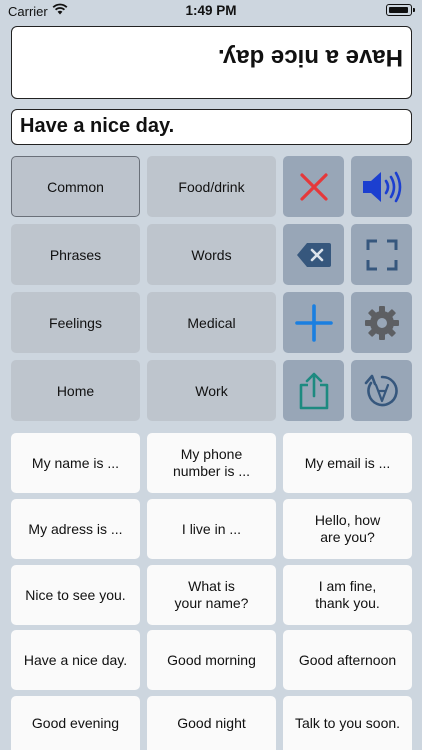 Image resolution: width=422 pixels, height=750 pixels. Describe the element at coordinates (310, 57) in the screenshot. I see `flipped-display-text: Have a nice day.` at that location.